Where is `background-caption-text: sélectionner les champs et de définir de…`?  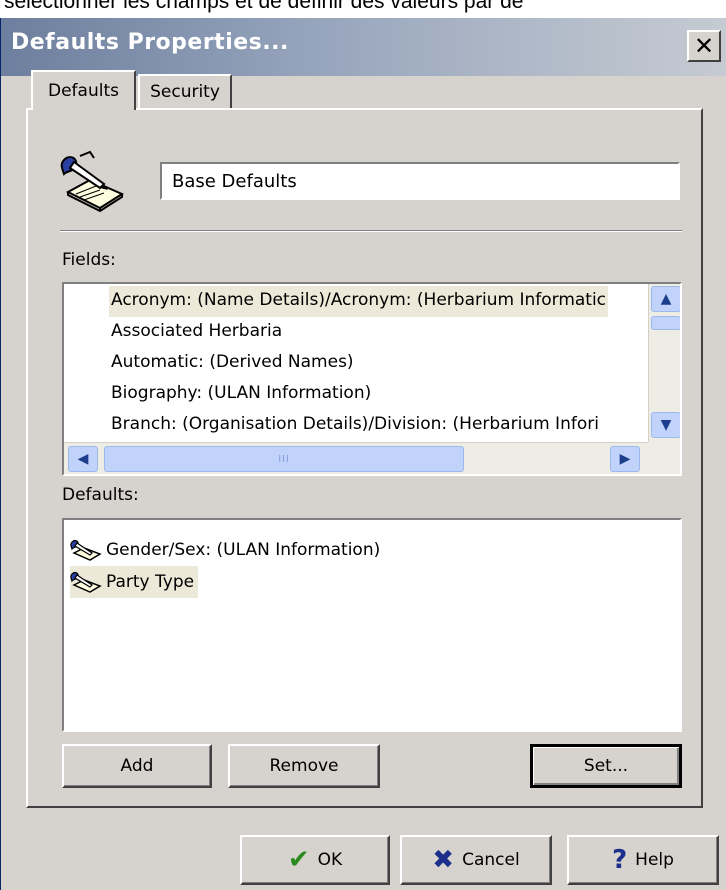
background-caption-text: sélectionner les champs et de définir de… is located at coordinates (264, 6).